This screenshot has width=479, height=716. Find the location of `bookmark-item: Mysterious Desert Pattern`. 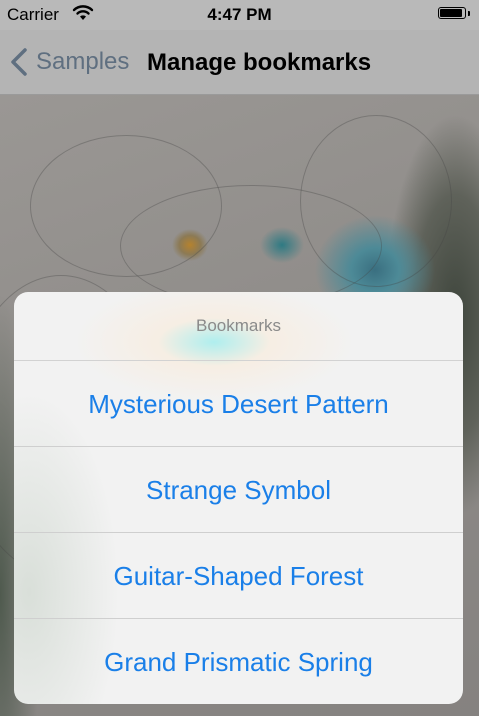

bookmark-item: Mysterious Desert Pattern is located at coordinates (238, 404).